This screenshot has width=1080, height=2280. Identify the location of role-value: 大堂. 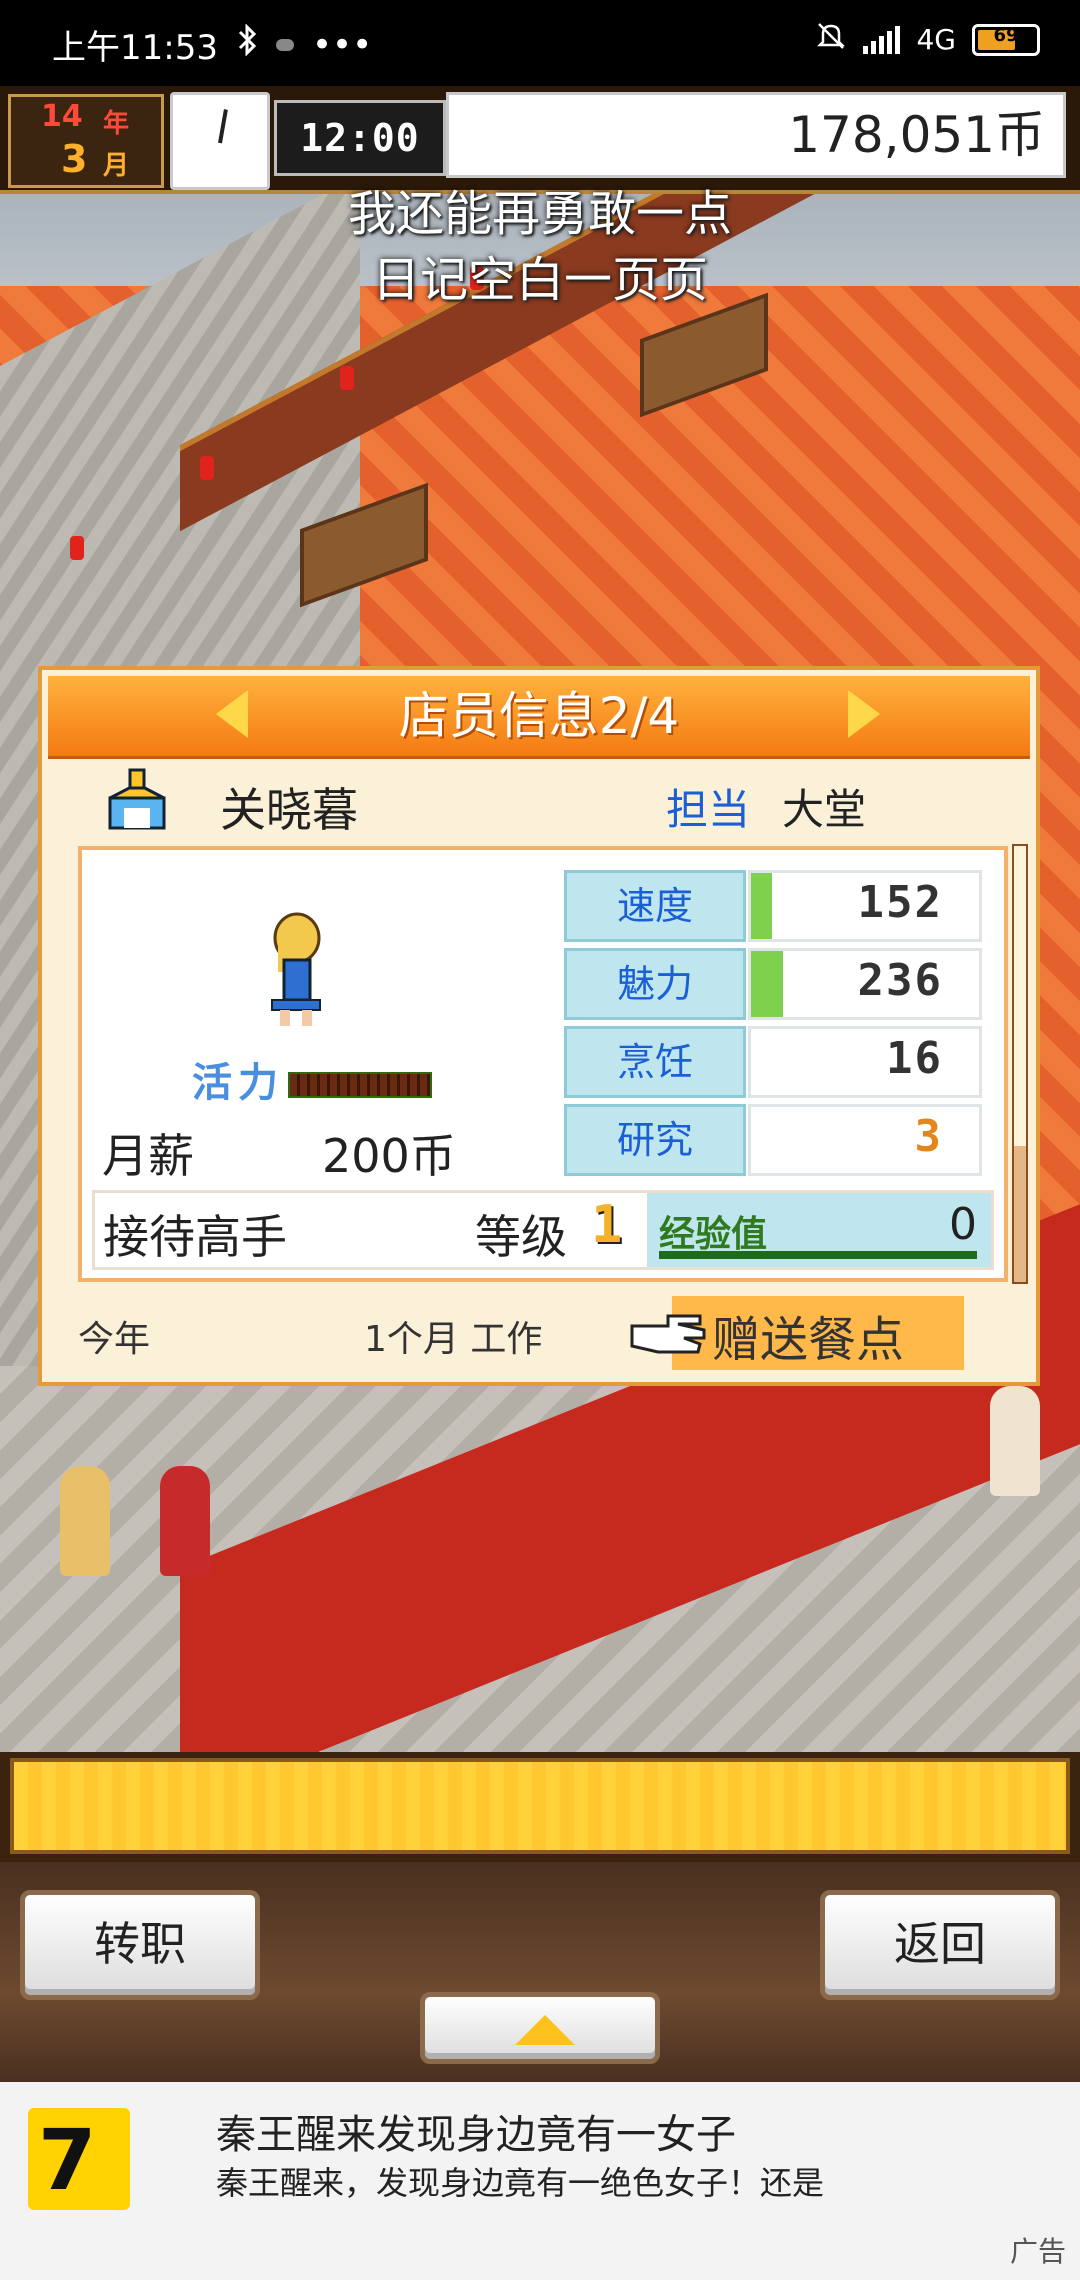
(824, 809).